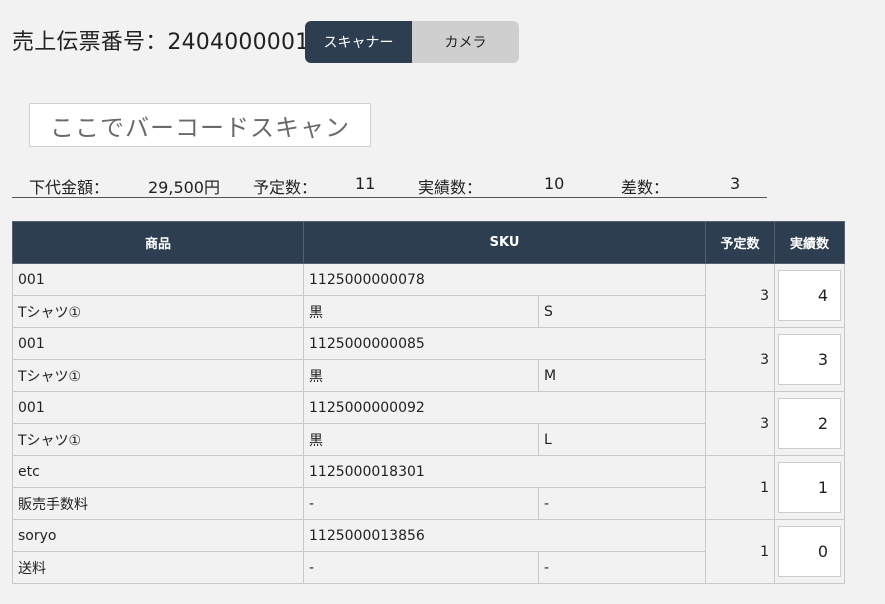 This screenshot has width=885, height=604. I want to click on difference-value: 3, so click(735, 183).